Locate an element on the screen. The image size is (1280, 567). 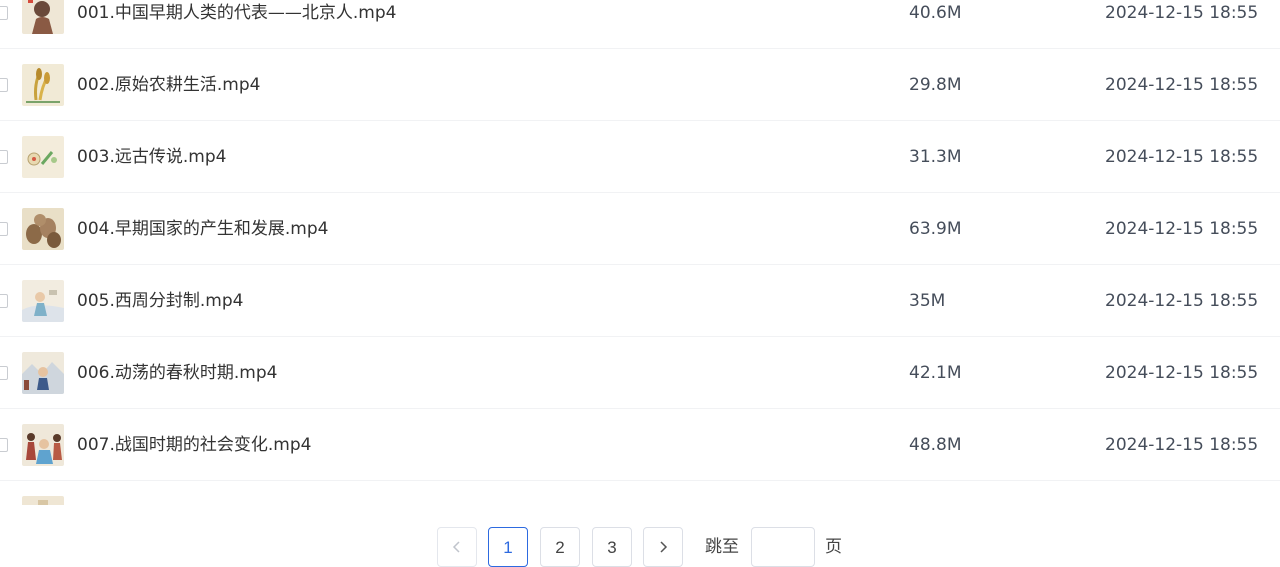
file-row: 003.远古传说.mp4 31.3M 2024-12-15 18:55 is located at coordinates (640, 157).